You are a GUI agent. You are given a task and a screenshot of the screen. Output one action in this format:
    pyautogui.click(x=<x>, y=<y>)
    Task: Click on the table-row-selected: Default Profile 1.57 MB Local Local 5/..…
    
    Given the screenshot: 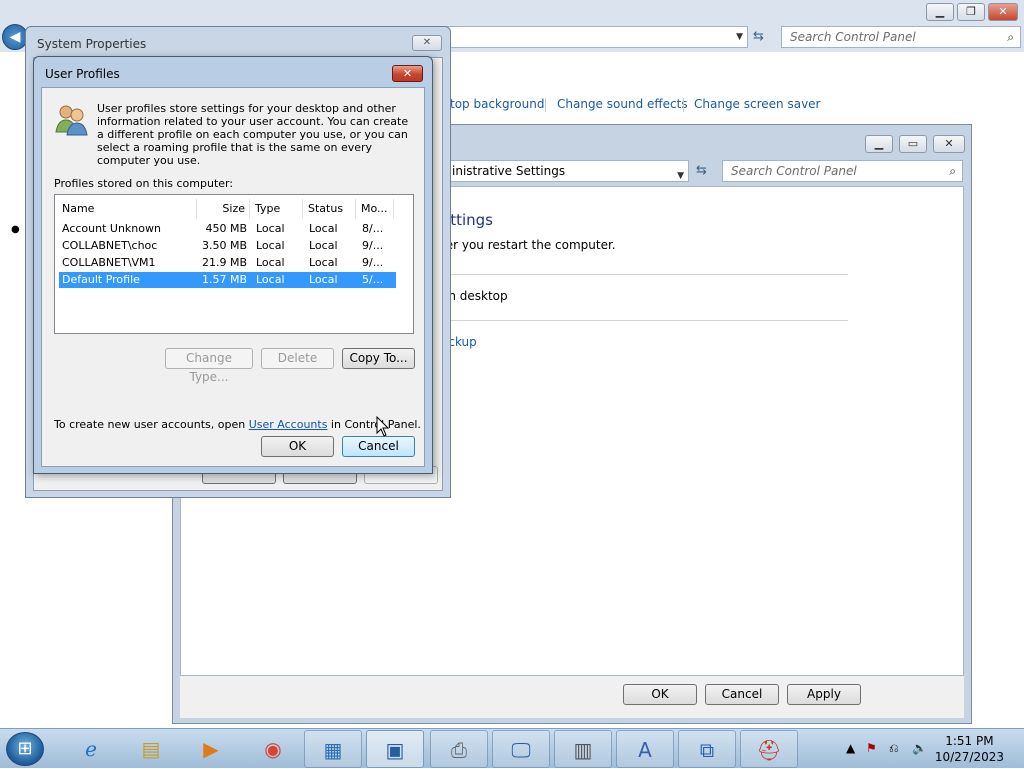 What is the action you would take?
    pyautogui.click(x=227, y=280)
    